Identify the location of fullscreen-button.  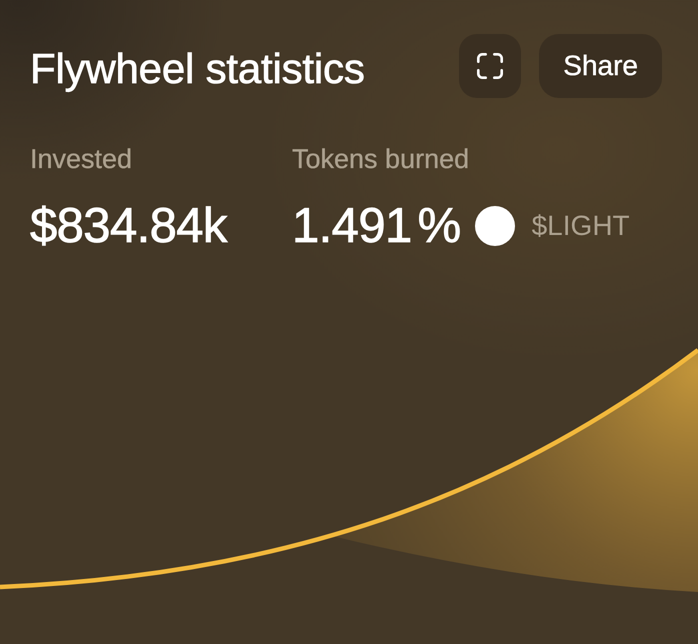
(490, 66).